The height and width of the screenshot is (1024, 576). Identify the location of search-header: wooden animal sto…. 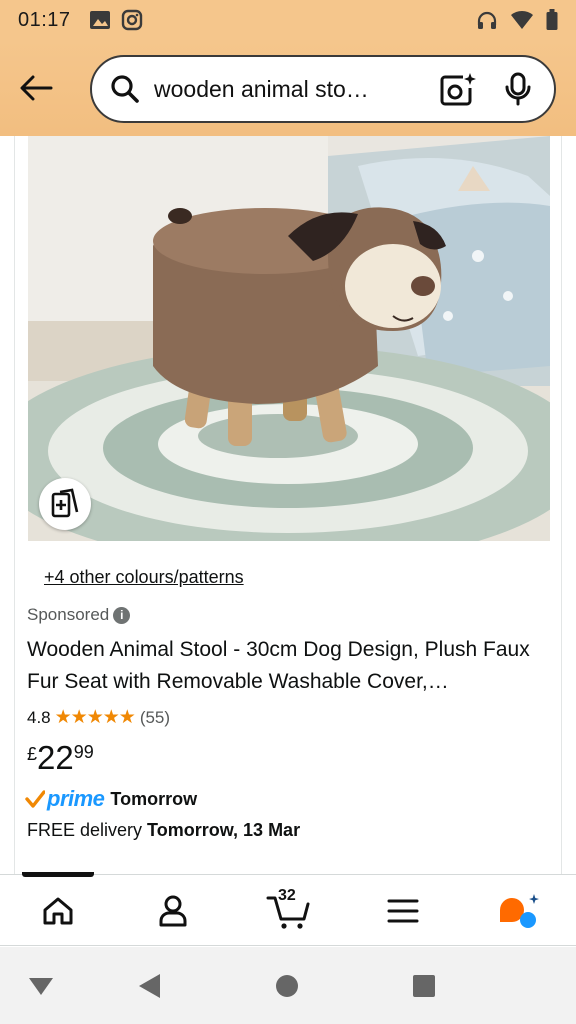
(288, 88).